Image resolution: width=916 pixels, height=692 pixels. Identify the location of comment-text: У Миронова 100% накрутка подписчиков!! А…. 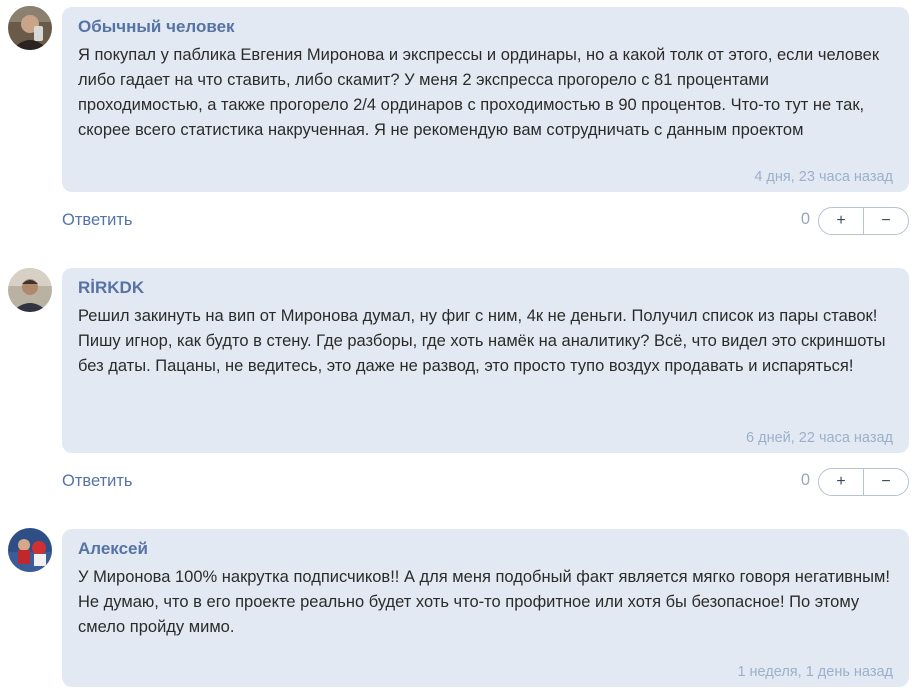
(484, 602).